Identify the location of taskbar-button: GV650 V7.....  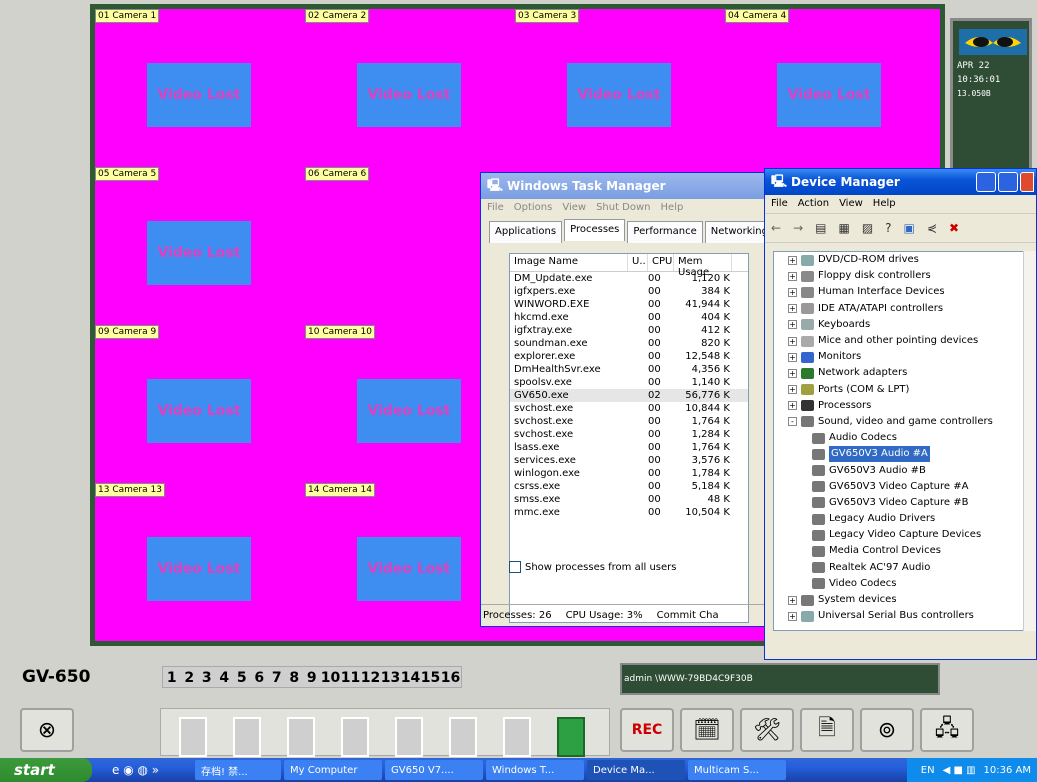
(434, 770).